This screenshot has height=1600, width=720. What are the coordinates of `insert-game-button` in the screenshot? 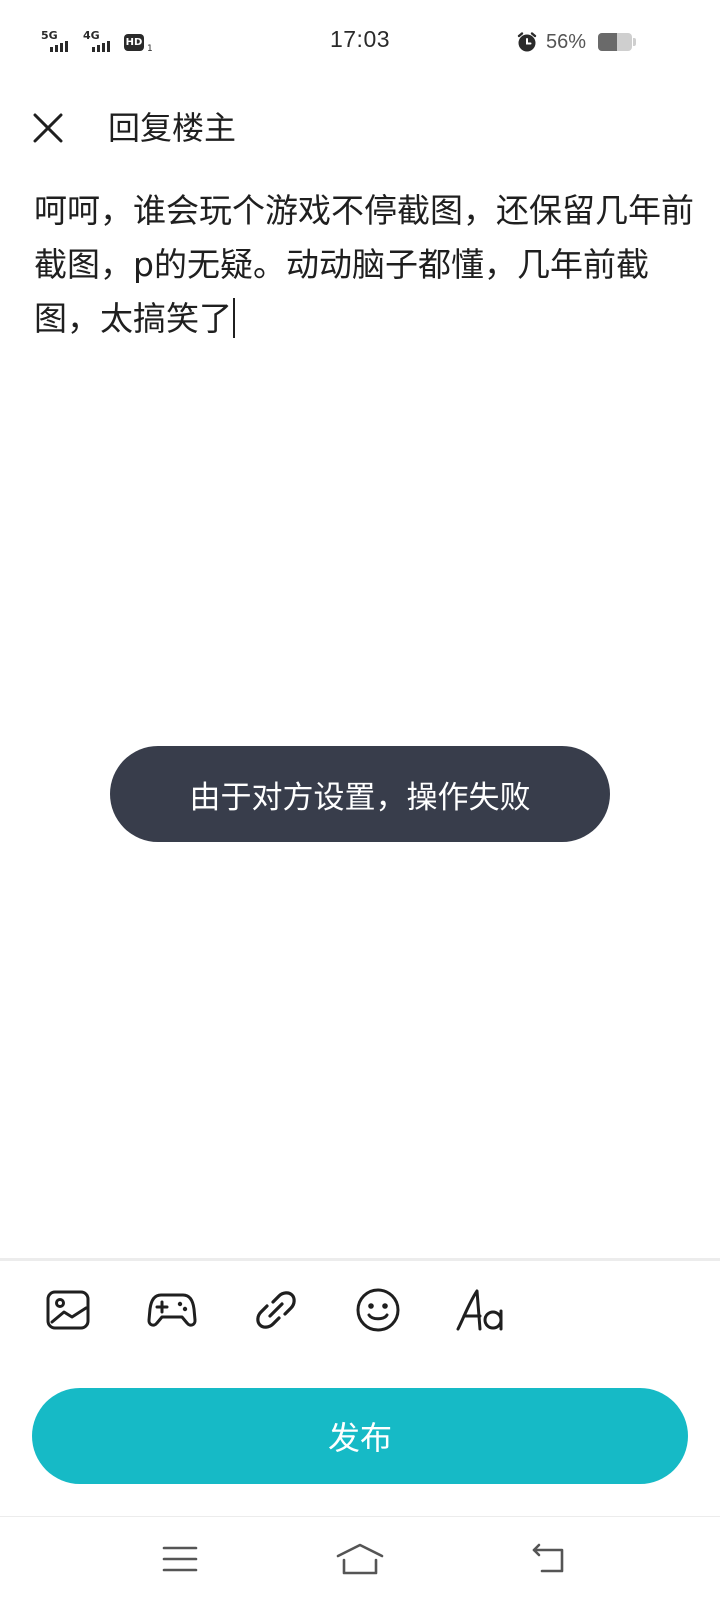 It's located at (172, 1310).